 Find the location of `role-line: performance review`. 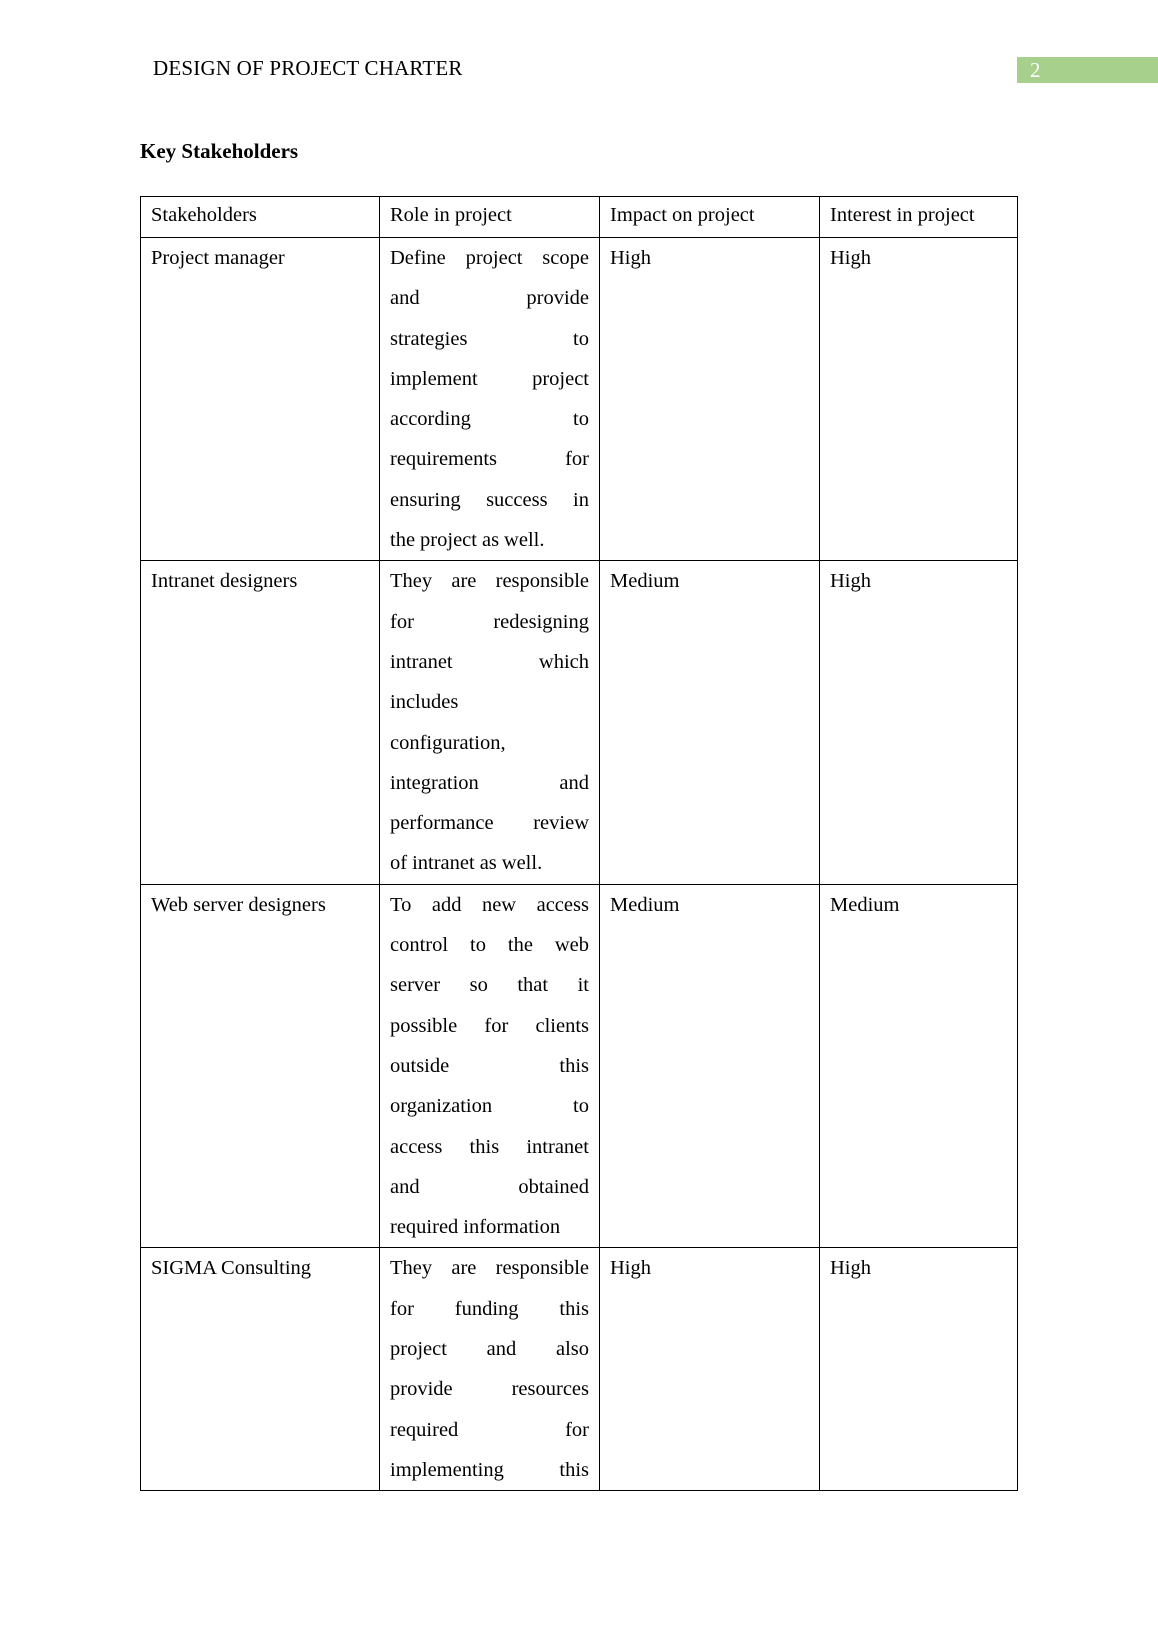

role-line: performance review is located at coordinates (489, 823).